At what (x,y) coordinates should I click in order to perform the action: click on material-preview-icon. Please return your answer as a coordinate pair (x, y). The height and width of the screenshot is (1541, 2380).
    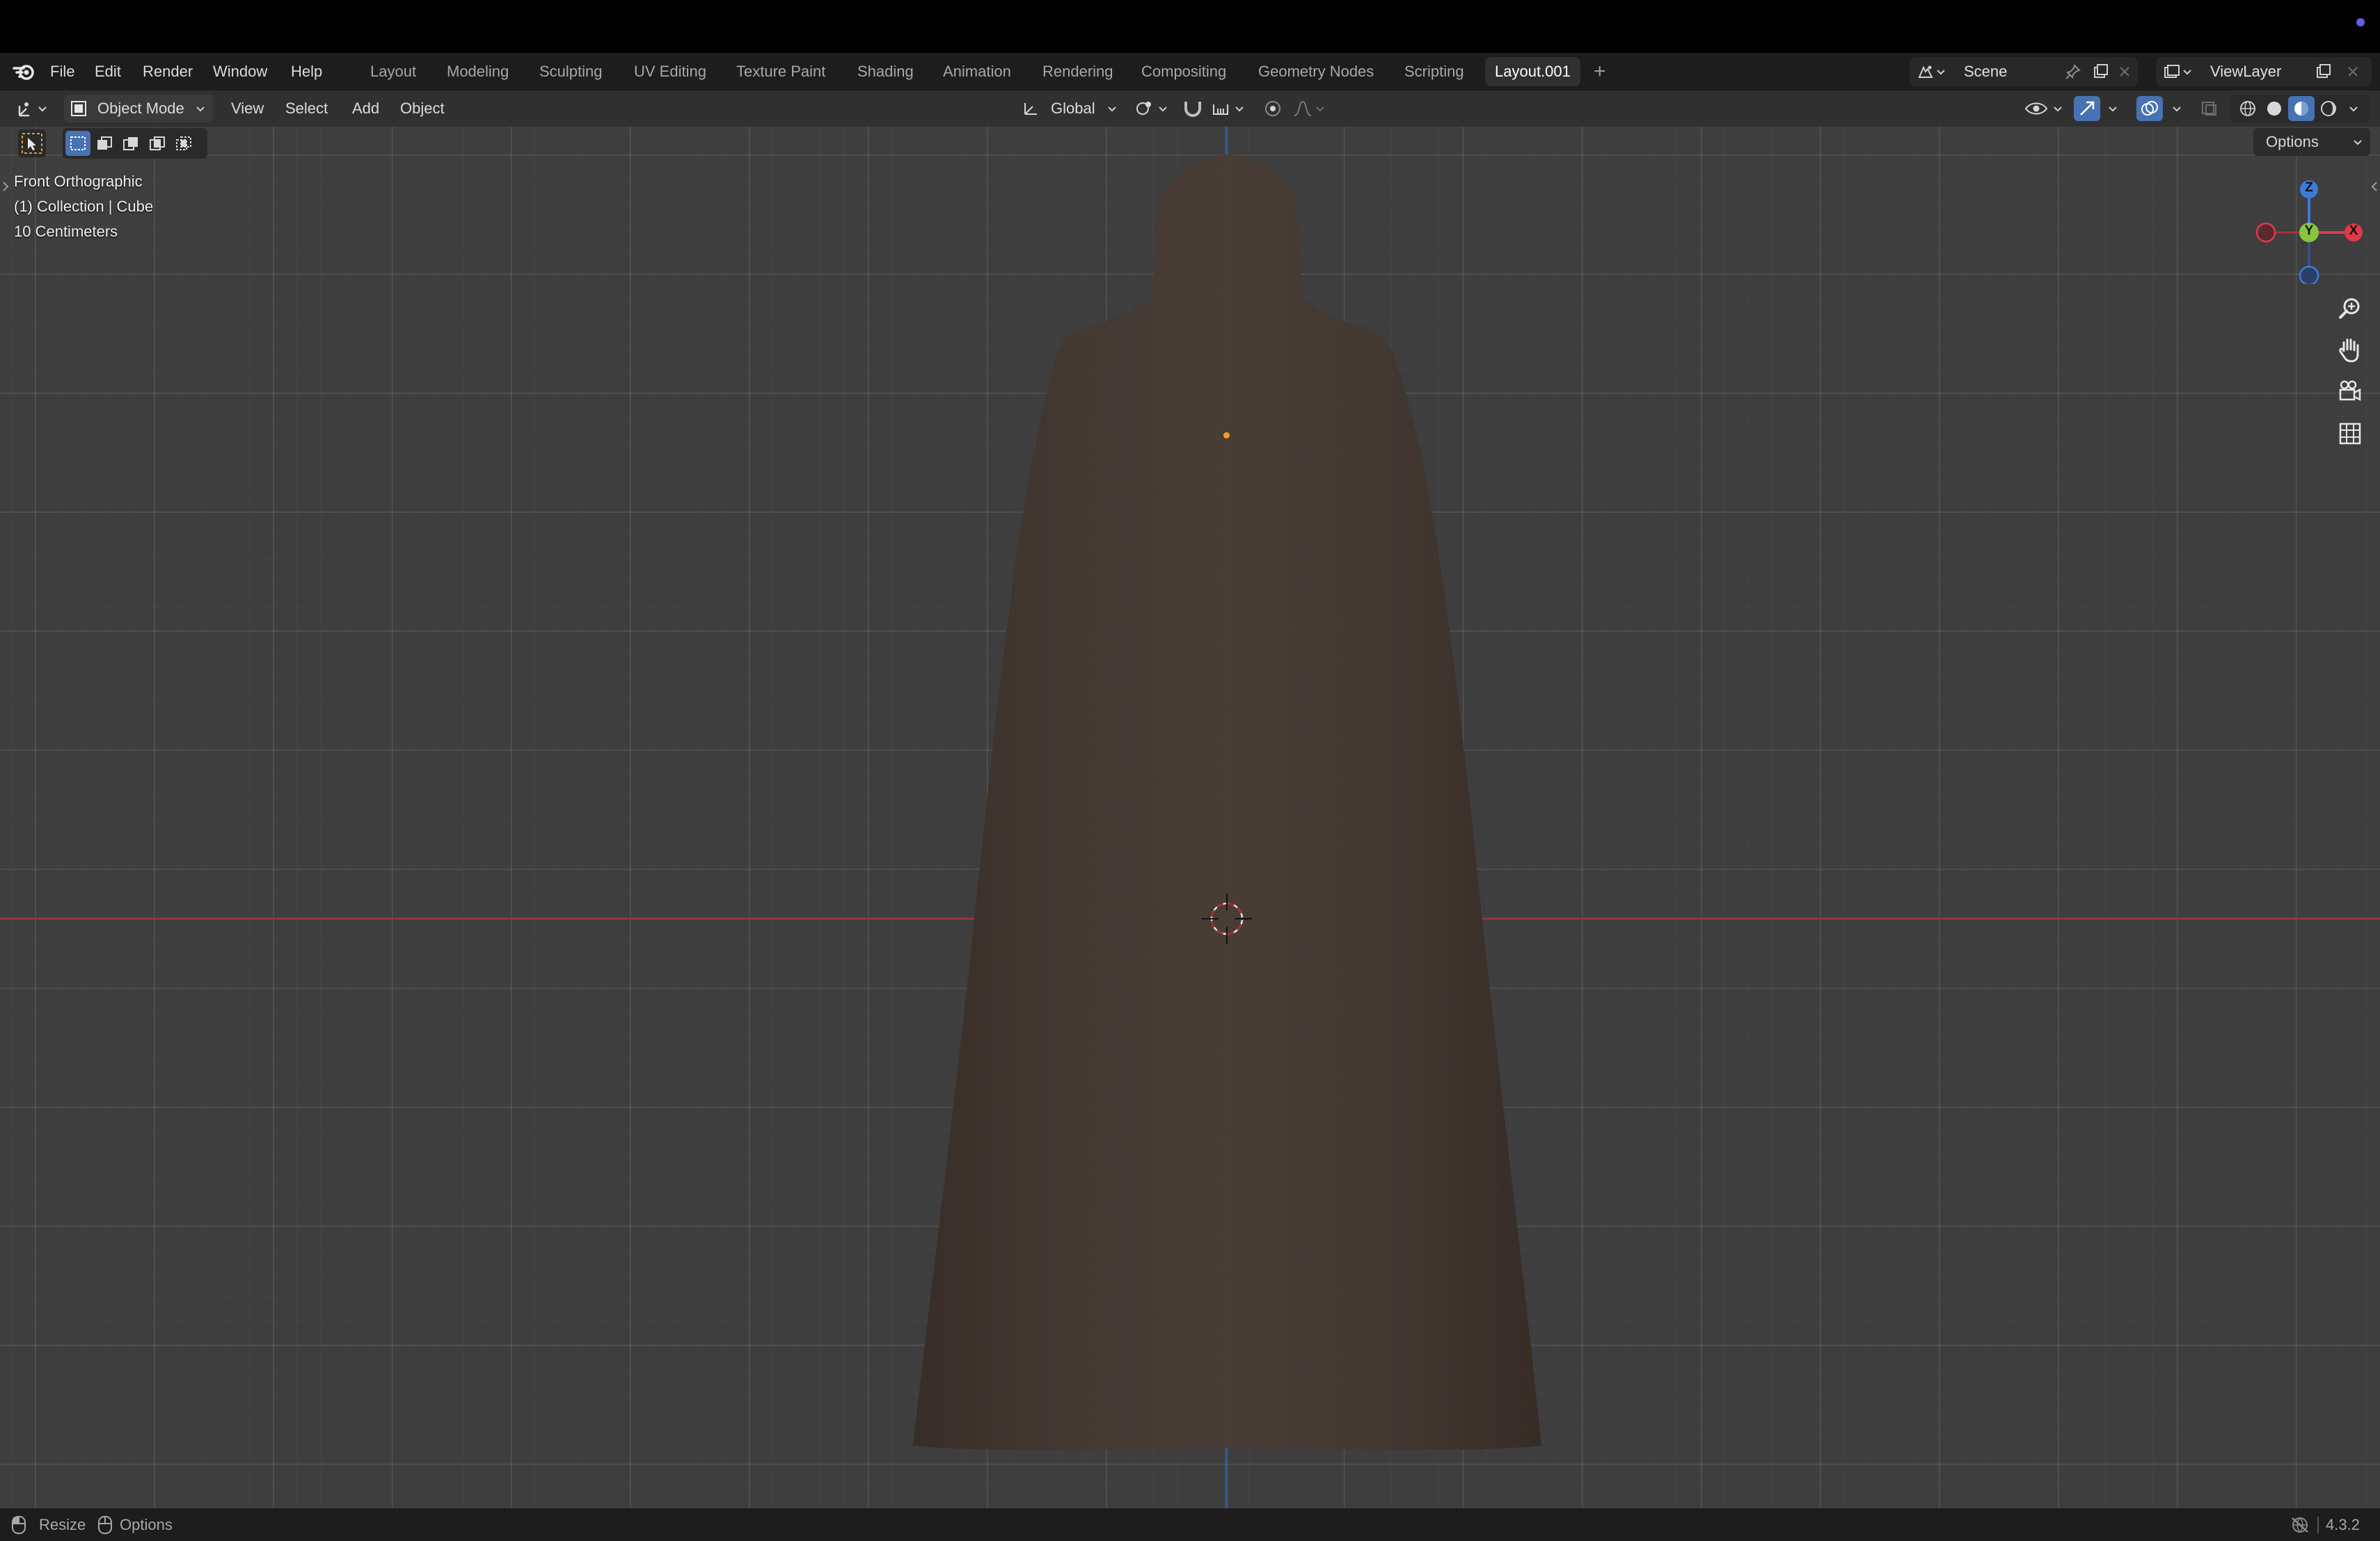
    Looking at the image, I should click on (2301, 109).